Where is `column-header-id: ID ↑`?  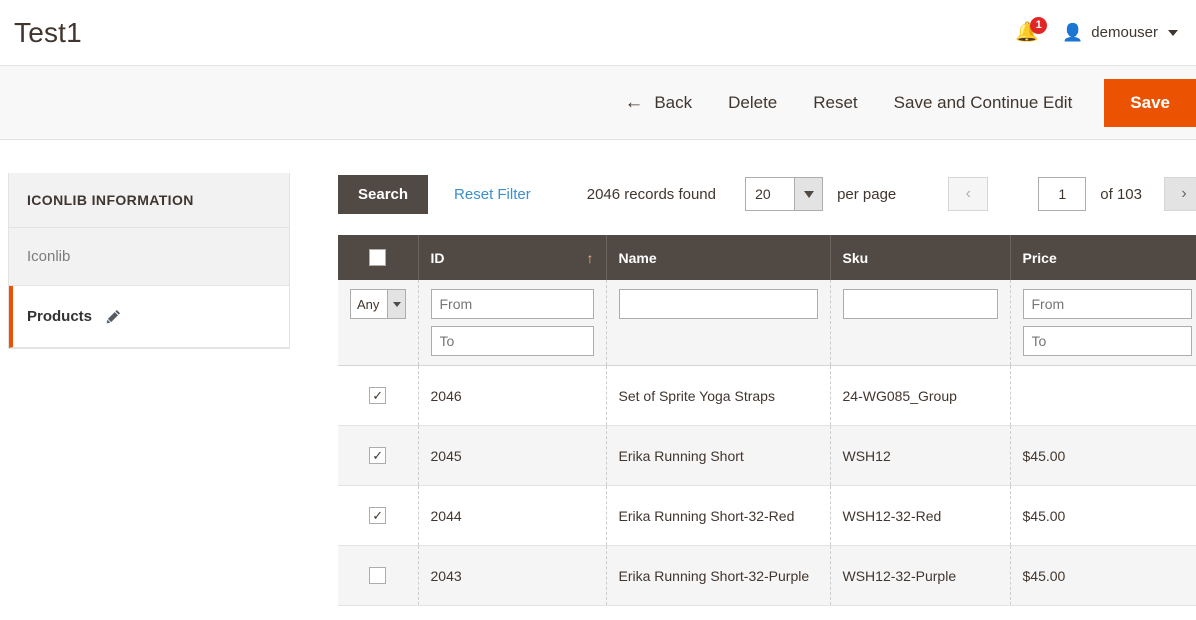 column-header-id: ID ↑ is located at coordinates (512, 257).